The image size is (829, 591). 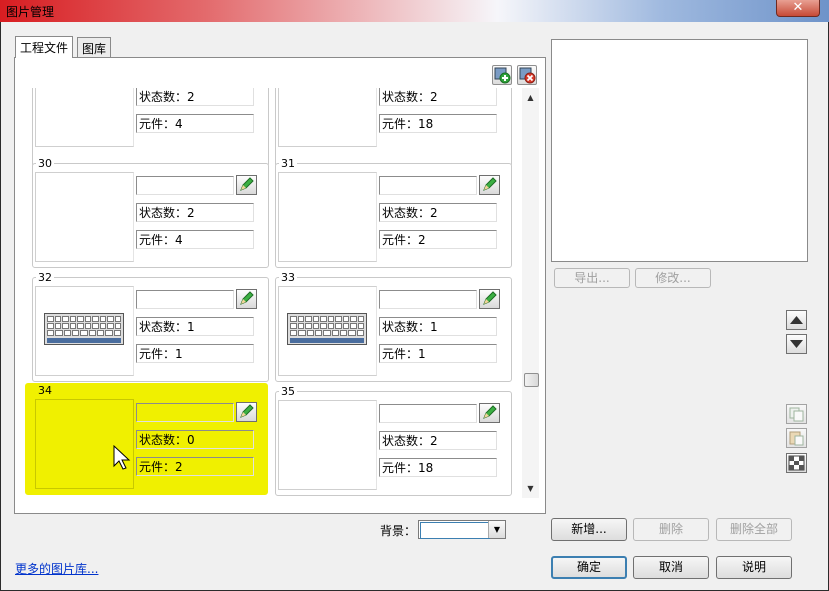 I want to click on checkerboard-icon, so click(x=796, y=463).